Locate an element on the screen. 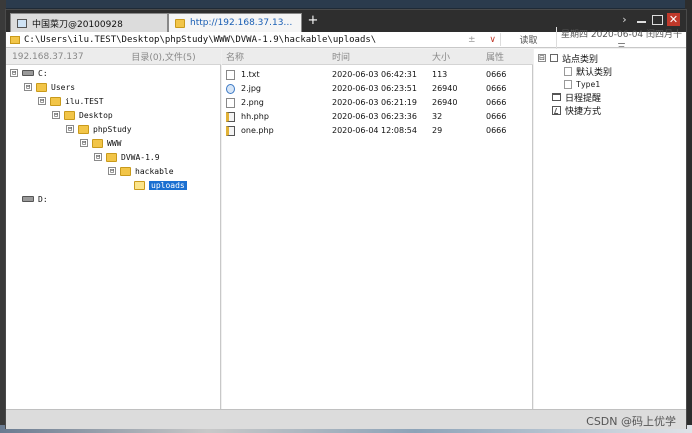  file-name: 2.png is located at coordinates (252, 102).